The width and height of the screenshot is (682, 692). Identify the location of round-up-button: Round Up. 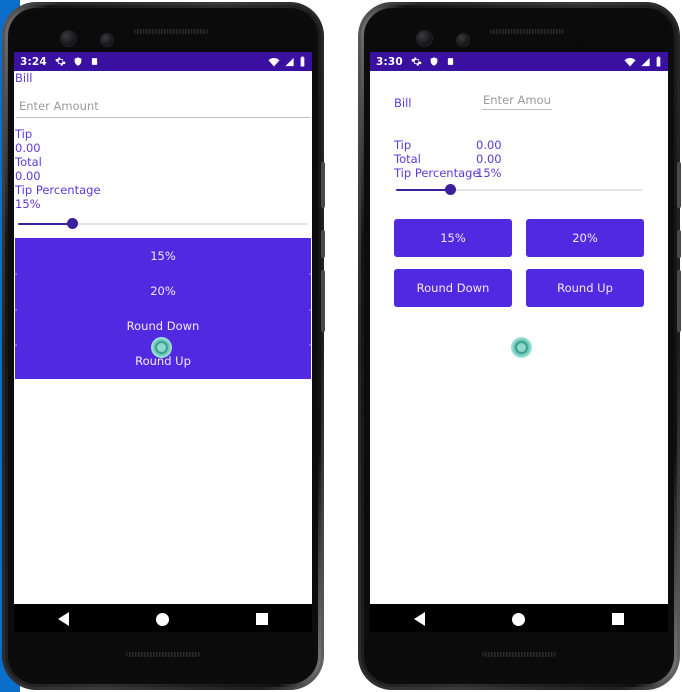
(585, 288).